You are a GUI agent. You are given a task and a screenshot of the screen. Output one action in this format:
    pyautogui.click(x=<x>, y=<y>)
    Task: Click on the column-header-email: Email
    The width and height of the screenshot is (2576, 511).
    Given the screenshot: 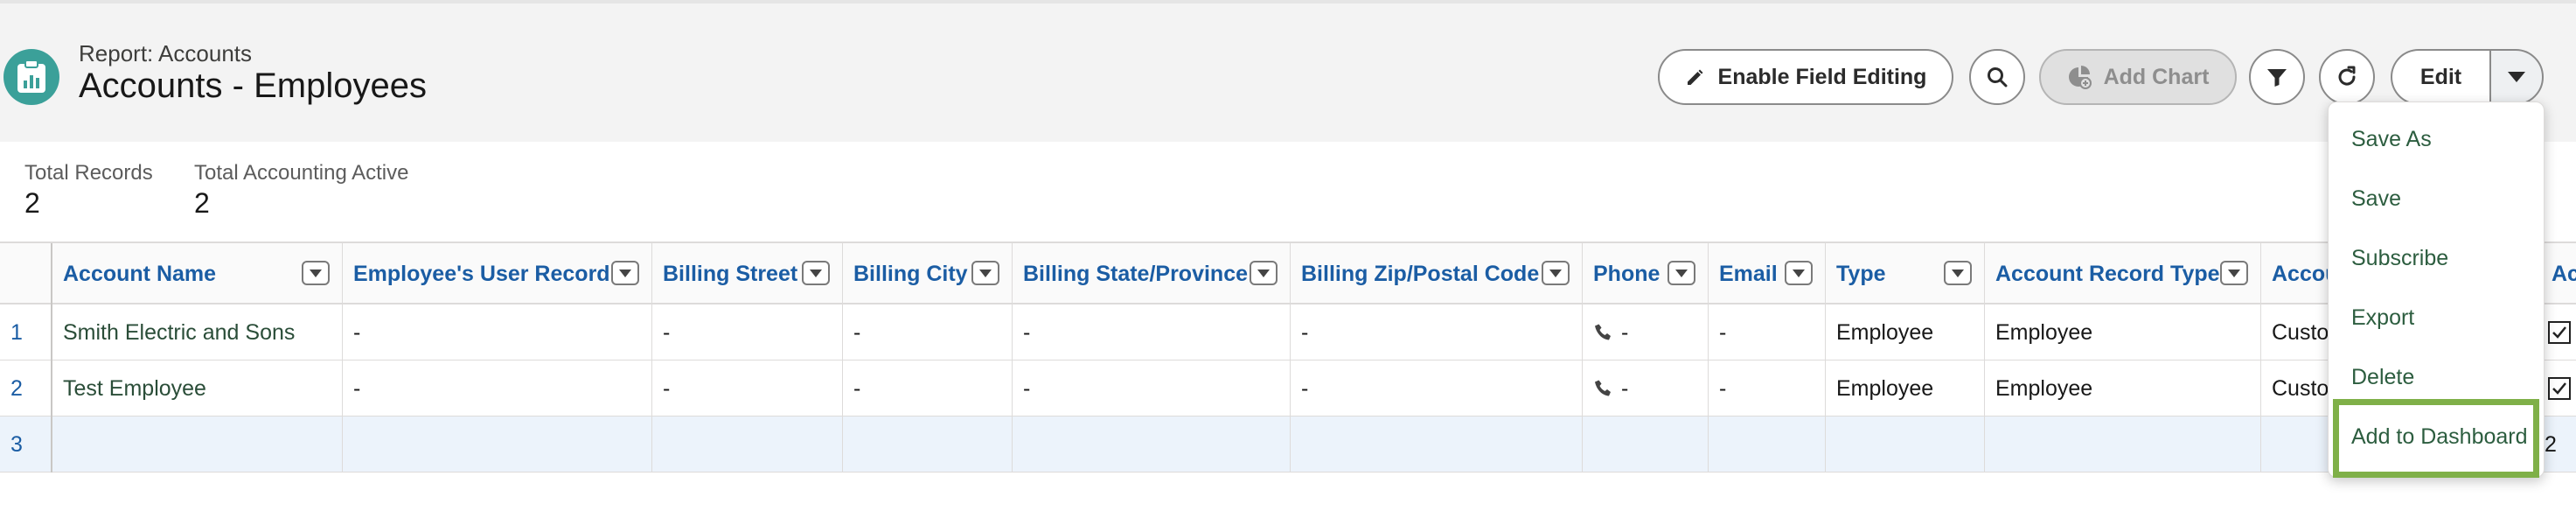 What is the action you would take?
    pyautogui.click(x=1767, y=273)
    